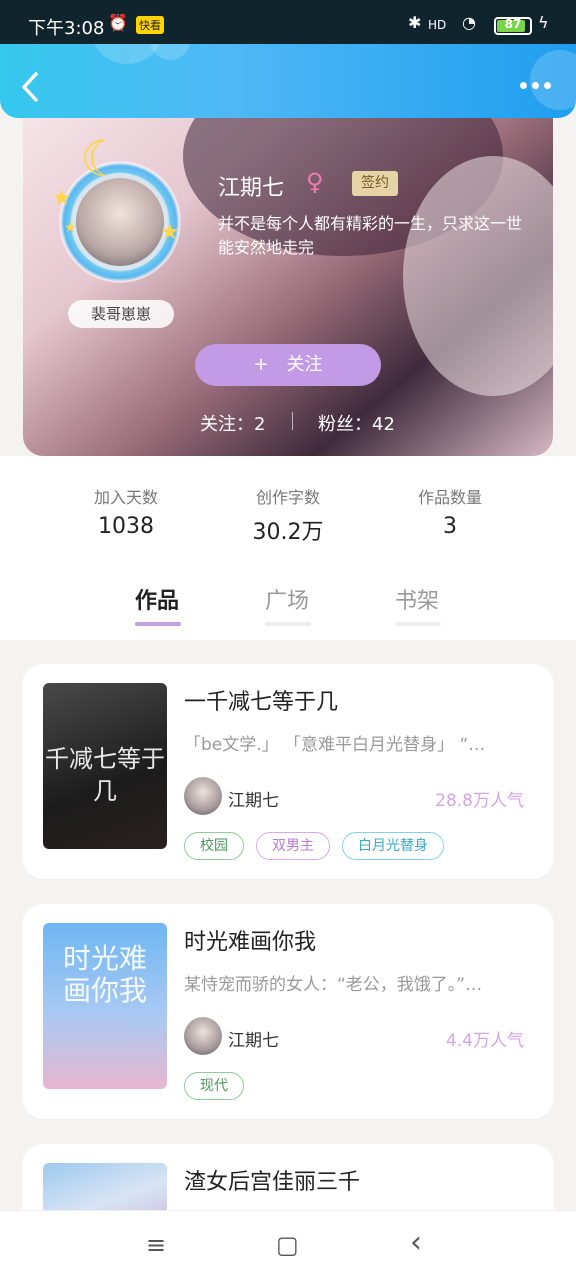  Describe the element at coordinates (120, 222) in the screenshot. I see `avatar` at that location.